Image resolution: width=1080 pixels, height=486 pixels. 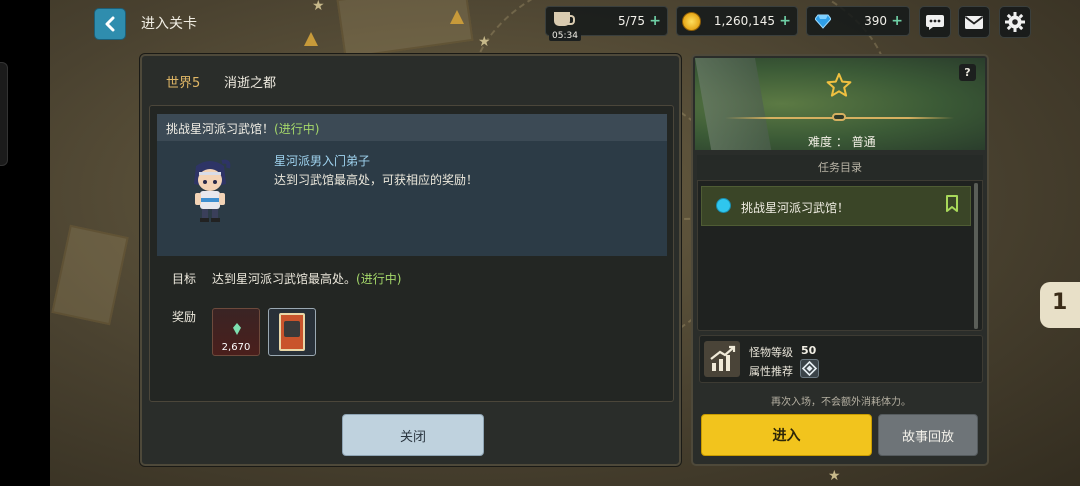 What do you see at coordinates (4, 114) in the screenshot?
I see `device-notch` at bounding box center [4, 114].